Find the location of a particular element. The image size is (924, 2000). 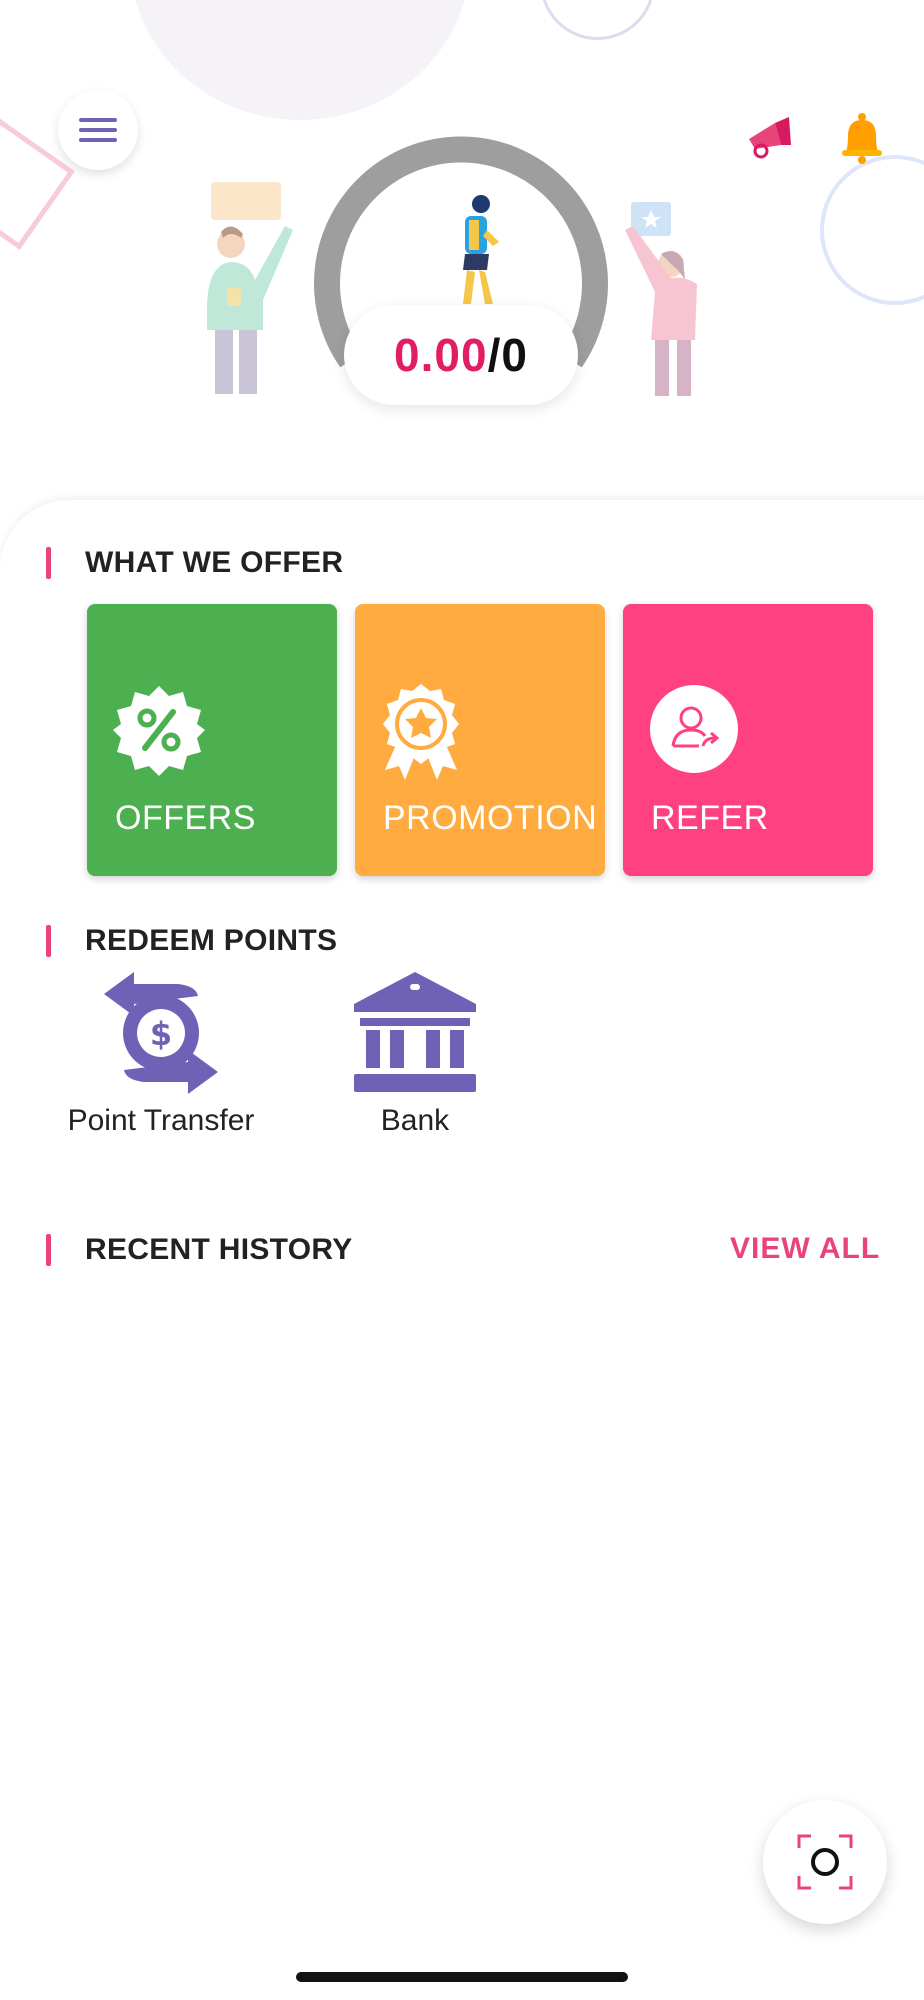

refer-tile: REFER is located at coordinates (748, 740).